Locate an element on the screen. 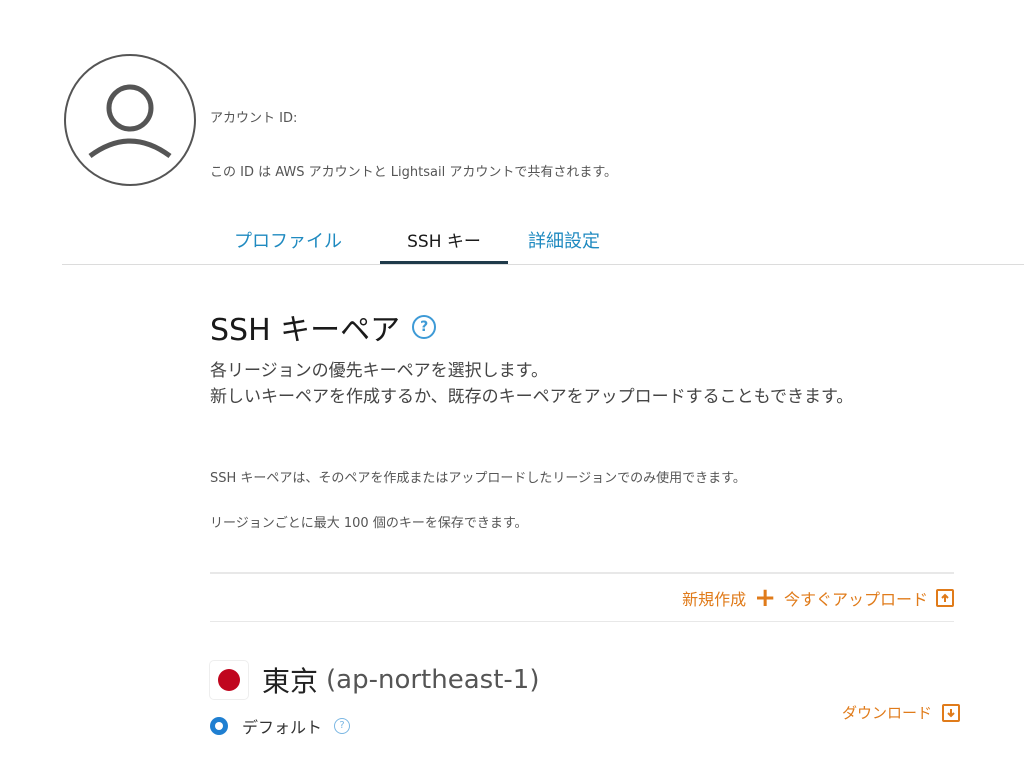 This screenshot has width=1024, height=771. actions-top-divider is located at coordinates (582, 573).